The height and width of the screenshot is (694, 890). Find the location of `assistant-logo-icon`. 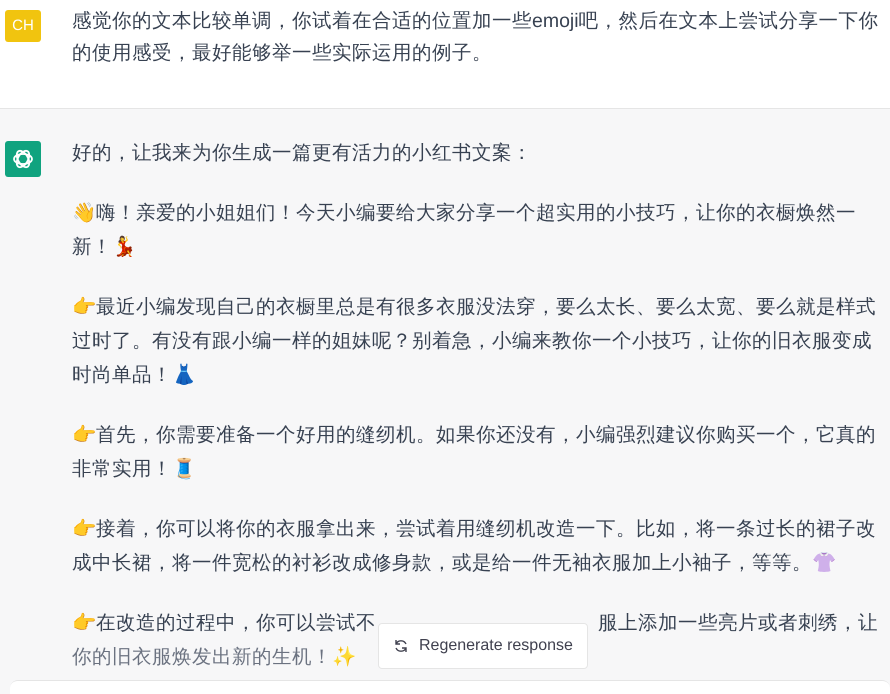

assistant-logo-icon is located at coordinates (23, 159).